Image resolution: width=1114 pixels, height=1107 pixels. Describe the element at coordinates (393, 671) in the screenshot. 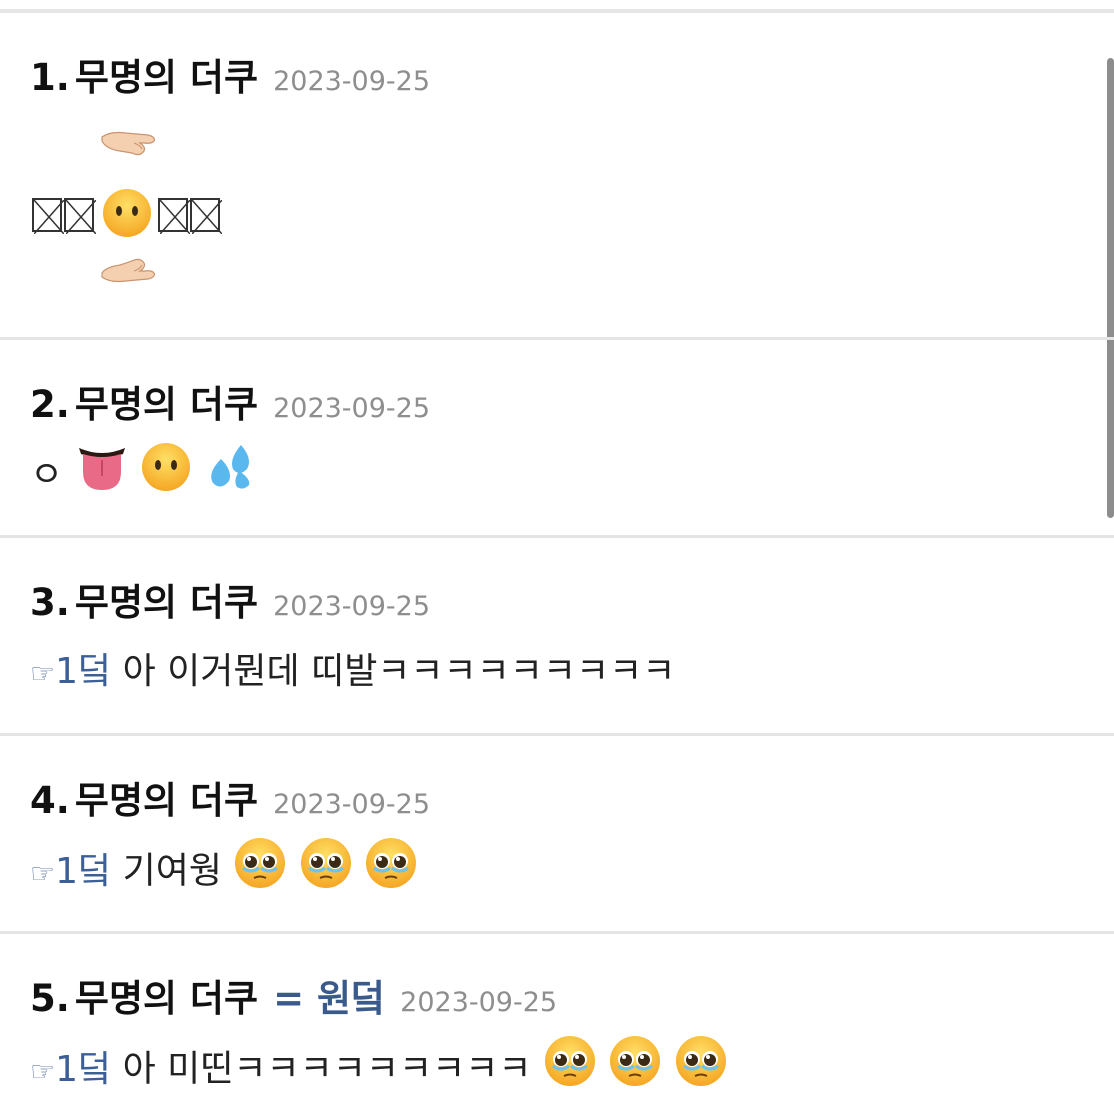

I see `body-text: 아 이거뭔데 띠발ㅋㅋㅋㅋㅋㅋㅋㅋㅋ` at that location.